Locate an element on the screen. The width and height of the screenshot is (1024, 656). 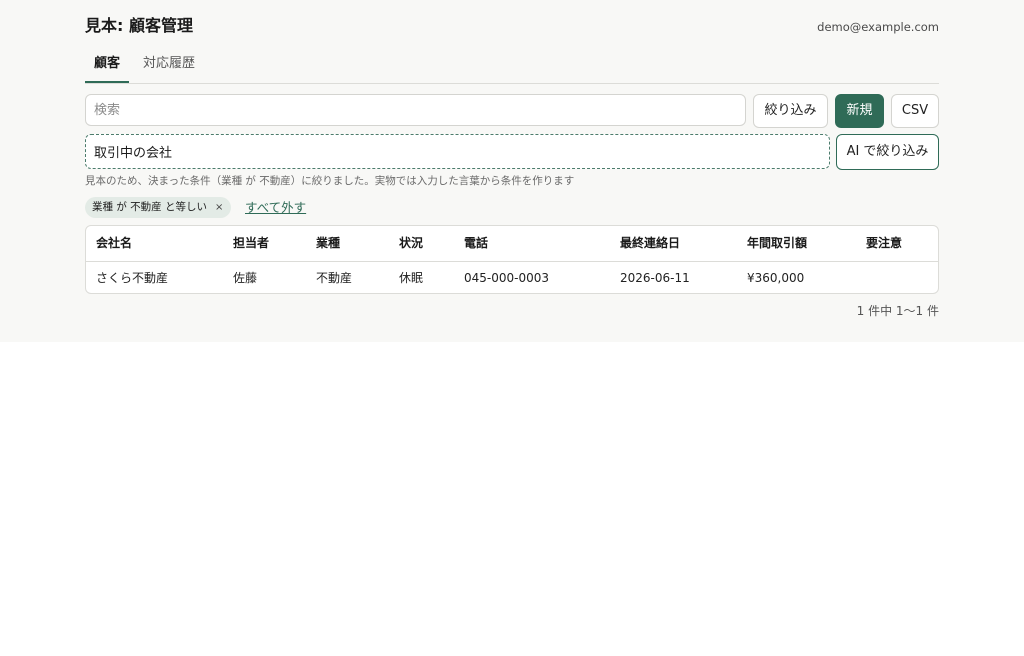
search-toolbar: 絞り込み 新規 CSV is located at coordinates (512, 111).